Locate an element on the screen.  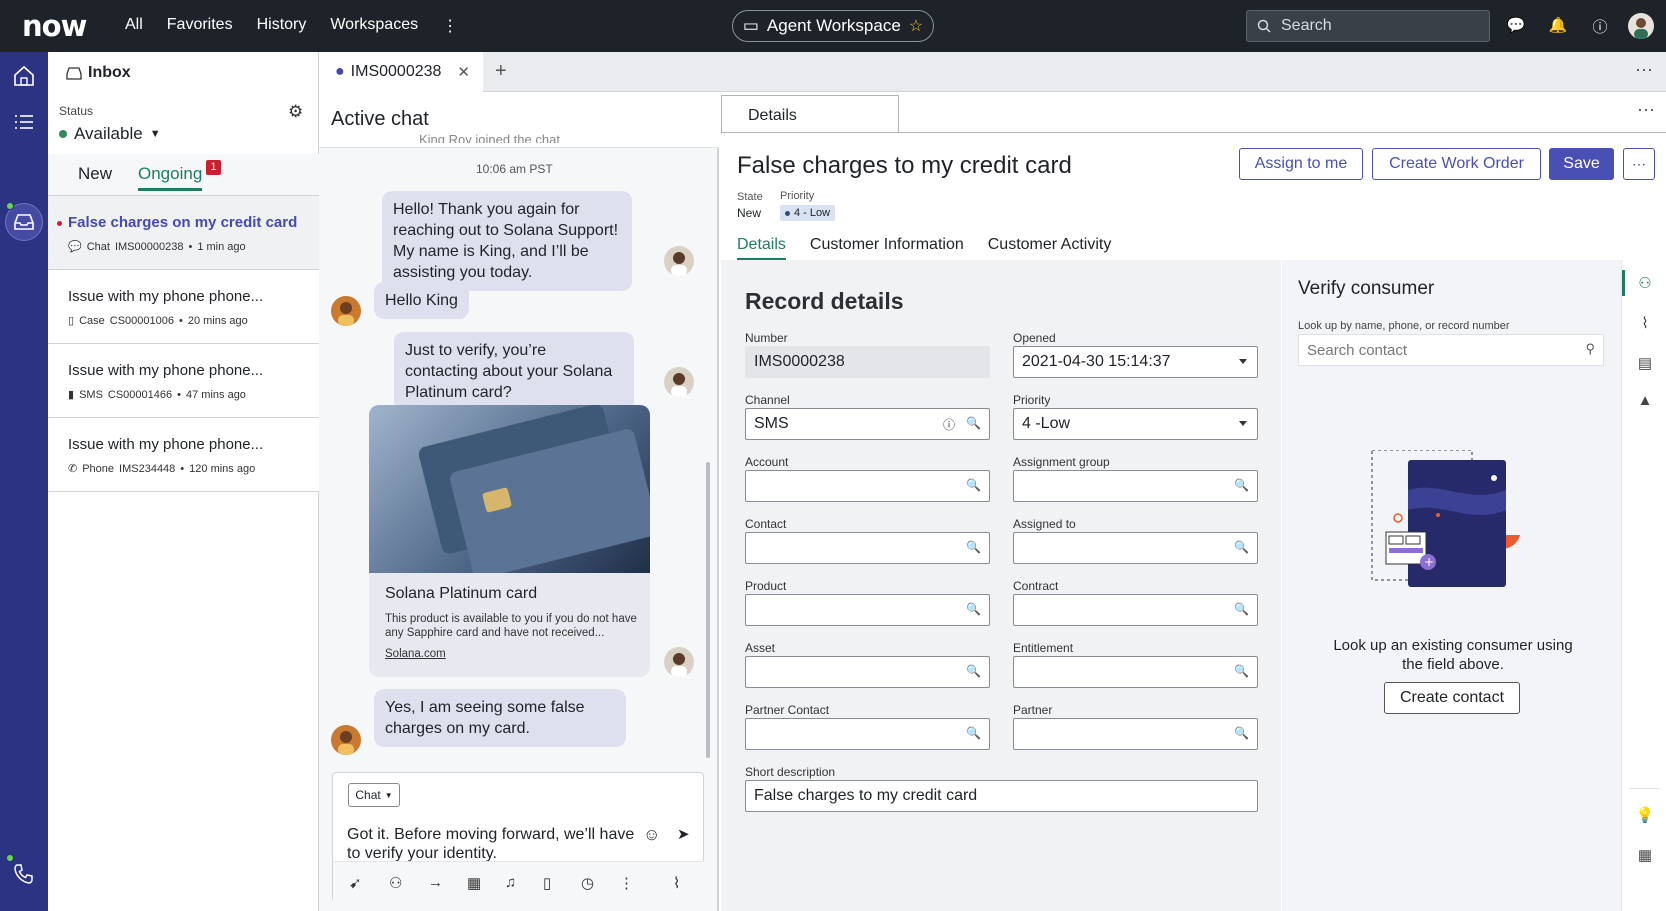
priority-field: 4 -Low is located at coordinates (1135, 424).